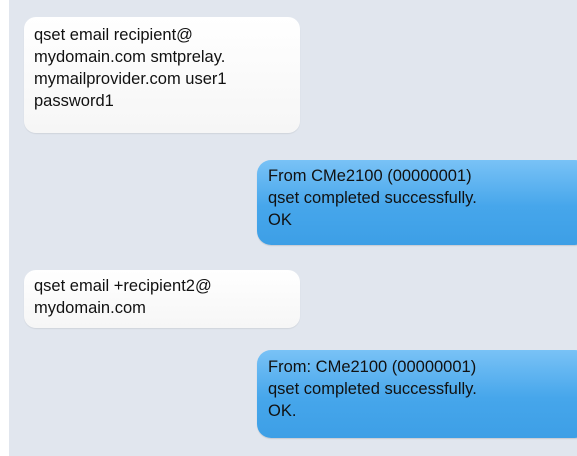 The width and height of the screenshot is (577, 456). What do you see at coordinates (162, 299) in the screenshot?
I see `incoming-message-bubble: qset email +recipient2@ mydomain.com` at bounding box center [162, 299].